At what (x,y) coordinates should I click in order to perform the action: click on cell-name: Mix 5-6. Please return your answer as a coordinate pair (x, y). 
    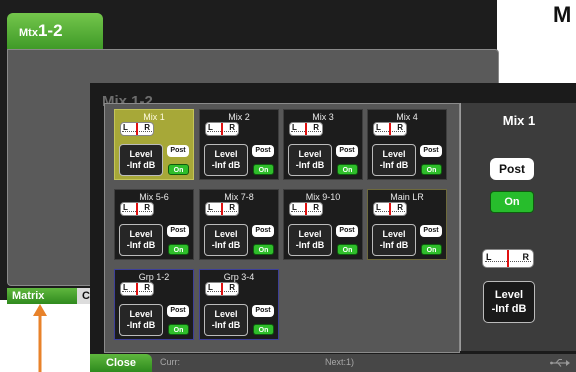
    Looking at the image, I should click on (154, 197).